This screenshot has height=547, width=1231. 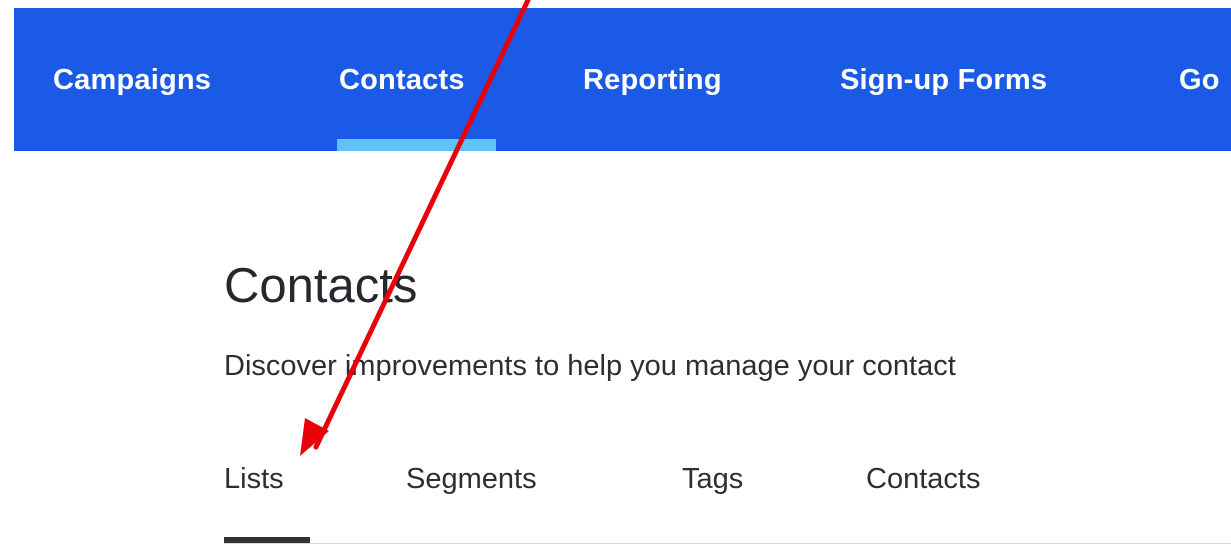 I want to click on page-title: Contacts, so click(x=321, y=286).